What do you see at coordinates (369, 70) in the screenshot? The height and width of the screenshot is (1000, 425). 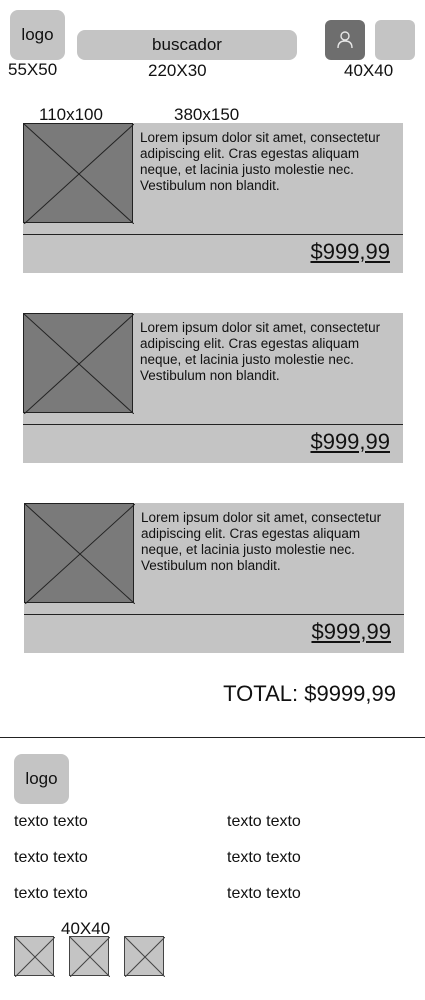 I see `icon-size-annotation: 40X40` at bounding box center [369, 70].